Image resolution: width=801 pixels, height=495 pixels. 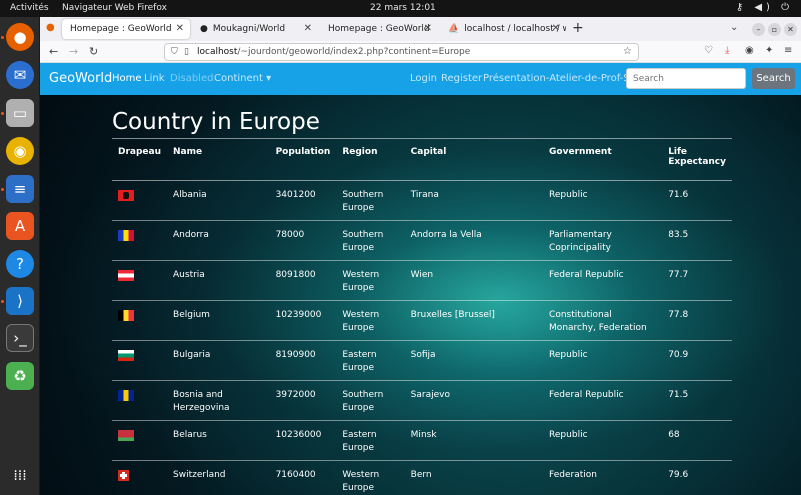 I want to click on writer-icon: ≡, so click(x=20, y=189).